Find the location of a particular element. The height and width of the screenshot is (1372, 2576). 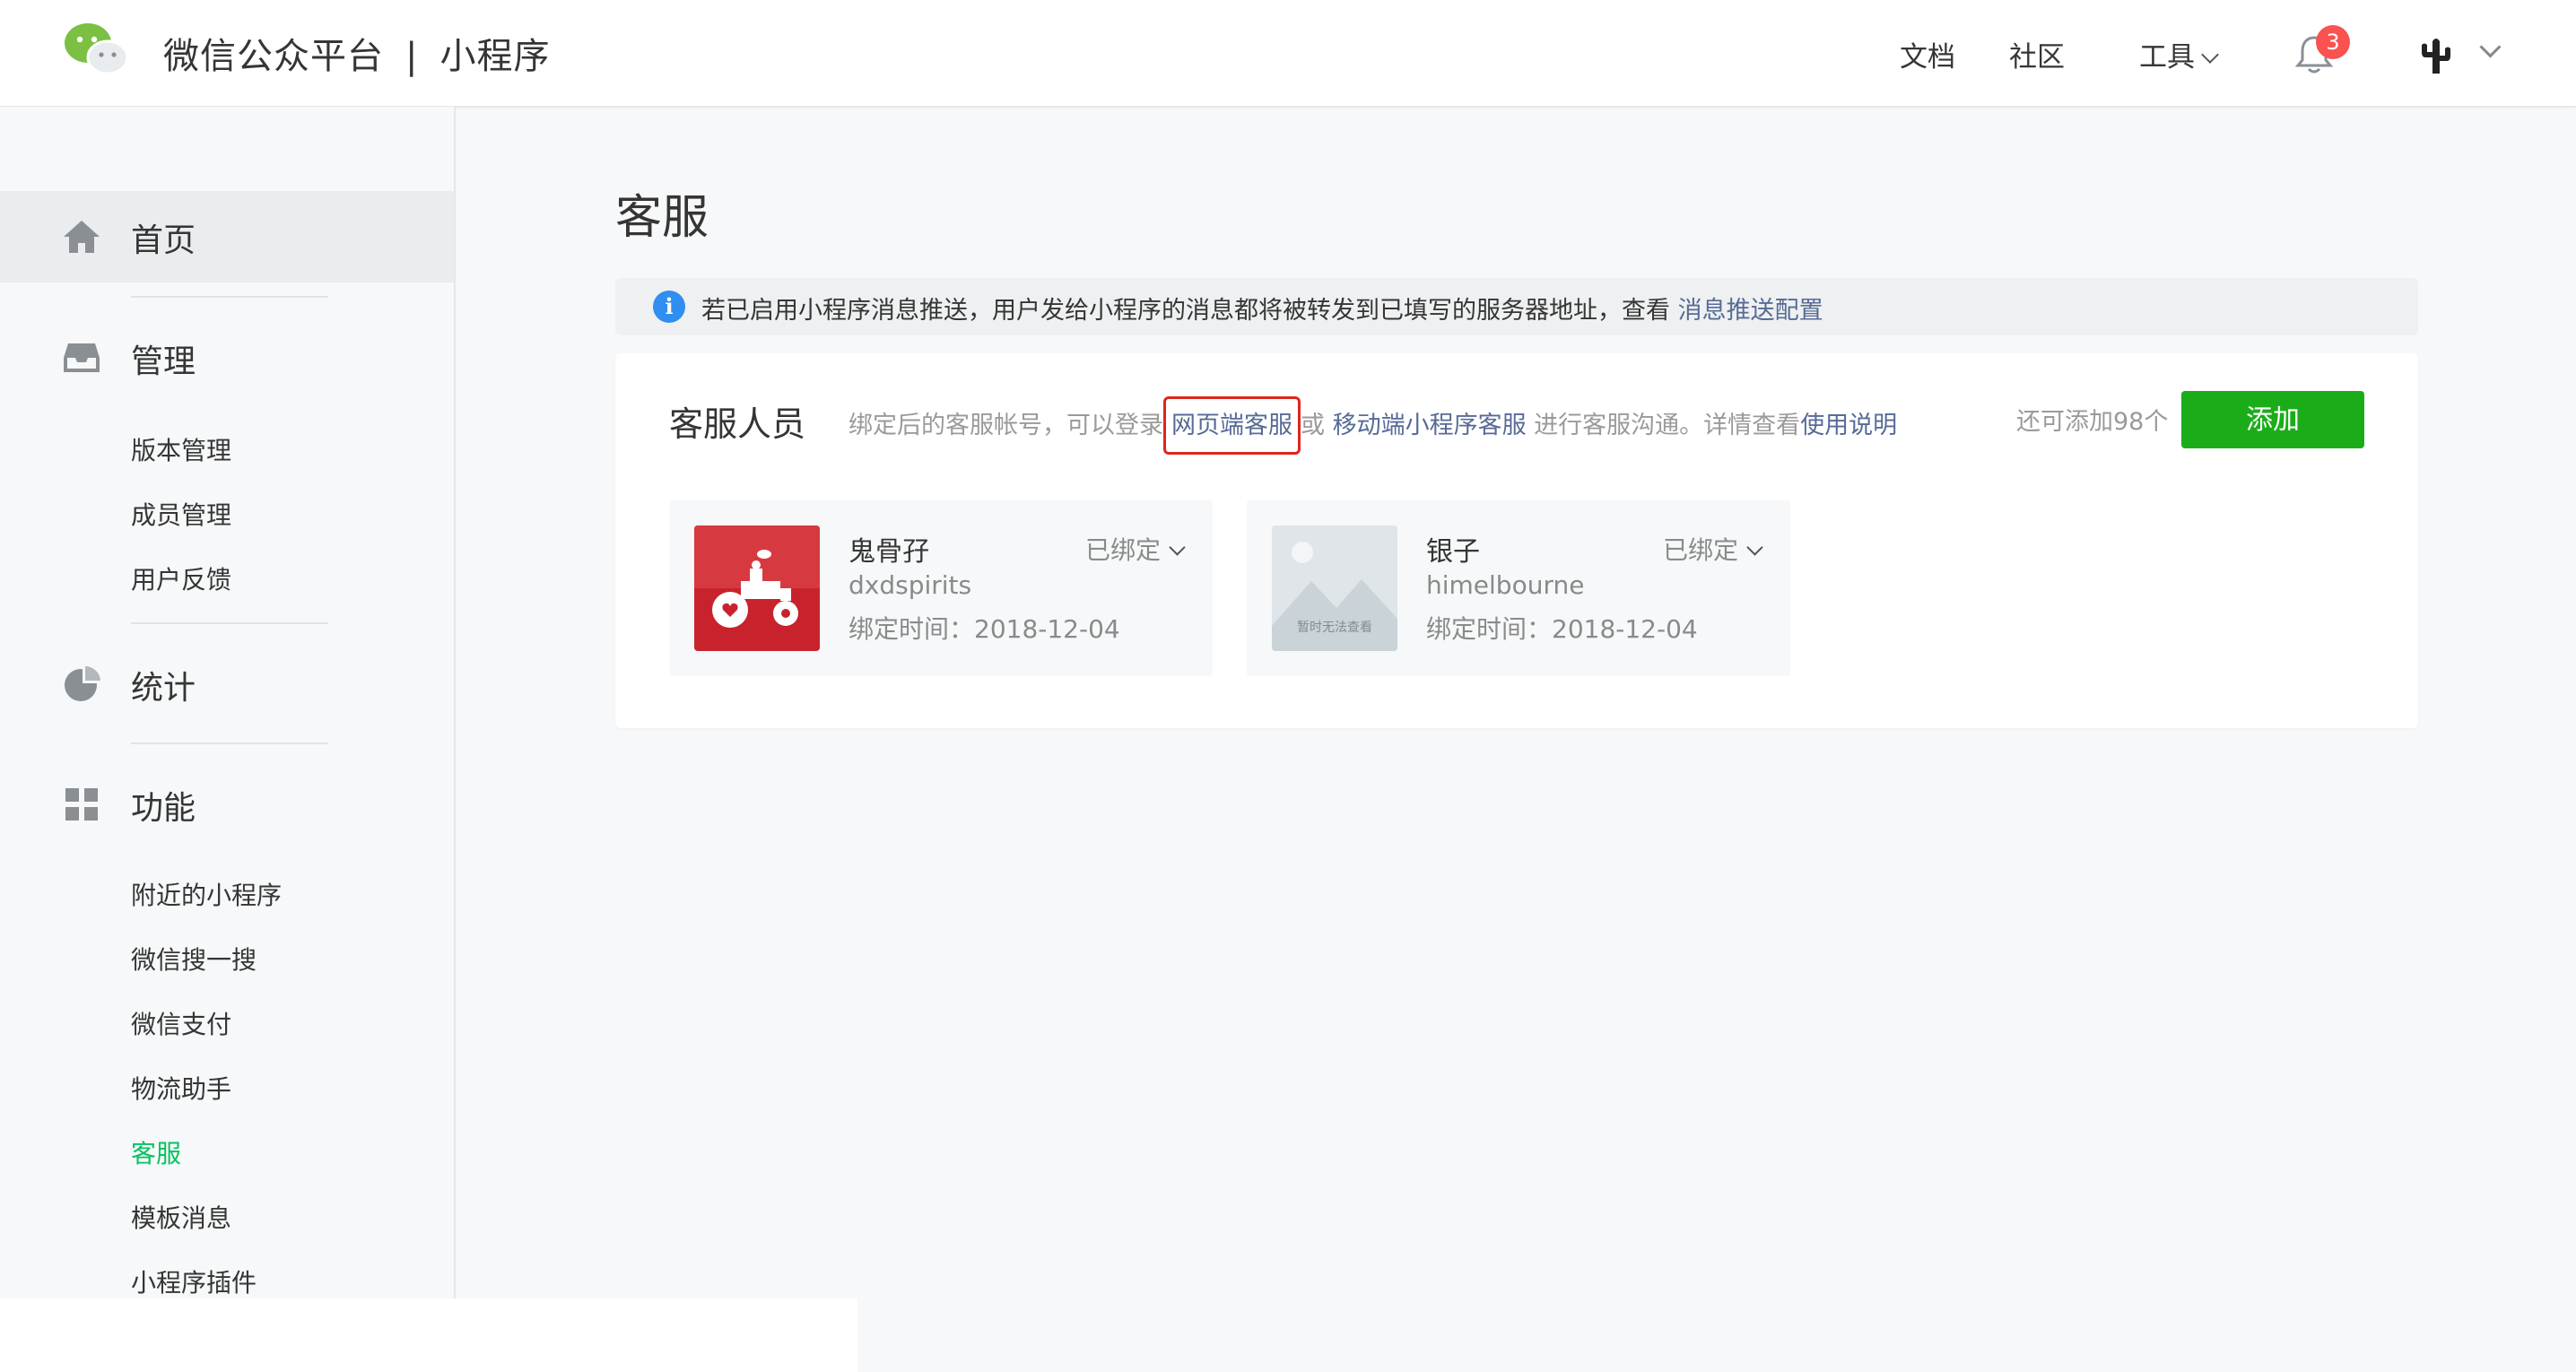

cactus-avatar-icon is located at coordinates (2436, 55).